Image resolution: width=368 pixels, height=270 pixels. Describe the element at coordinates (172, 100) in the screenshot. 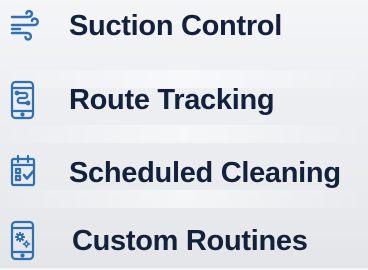

I see `feature-label: Route Tracking` at that location.